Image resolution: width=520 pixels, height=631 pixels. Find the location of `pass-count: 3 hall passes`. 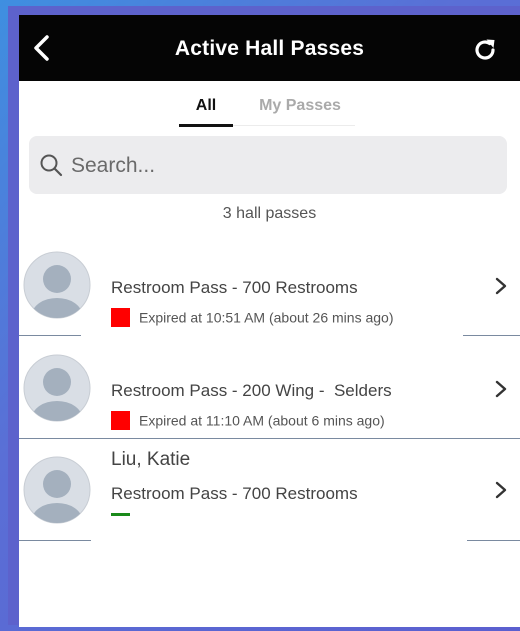

pass-count: 3 hall passes is located at coordinates (269, 213).